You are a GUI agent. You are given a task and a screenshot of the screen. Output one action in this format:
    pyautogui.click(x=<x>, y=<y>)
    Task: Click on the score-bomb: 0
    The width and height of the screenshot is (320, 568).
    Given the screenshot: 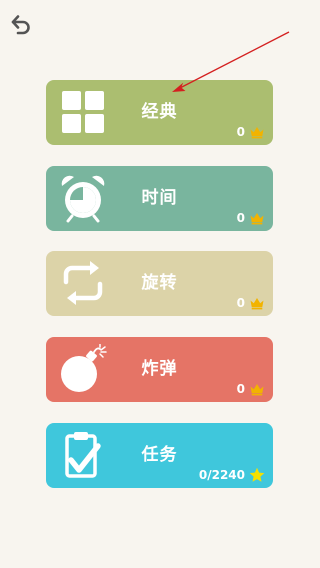 What is the action you would take?
    pyautogui.click(x=251, y=389)
    